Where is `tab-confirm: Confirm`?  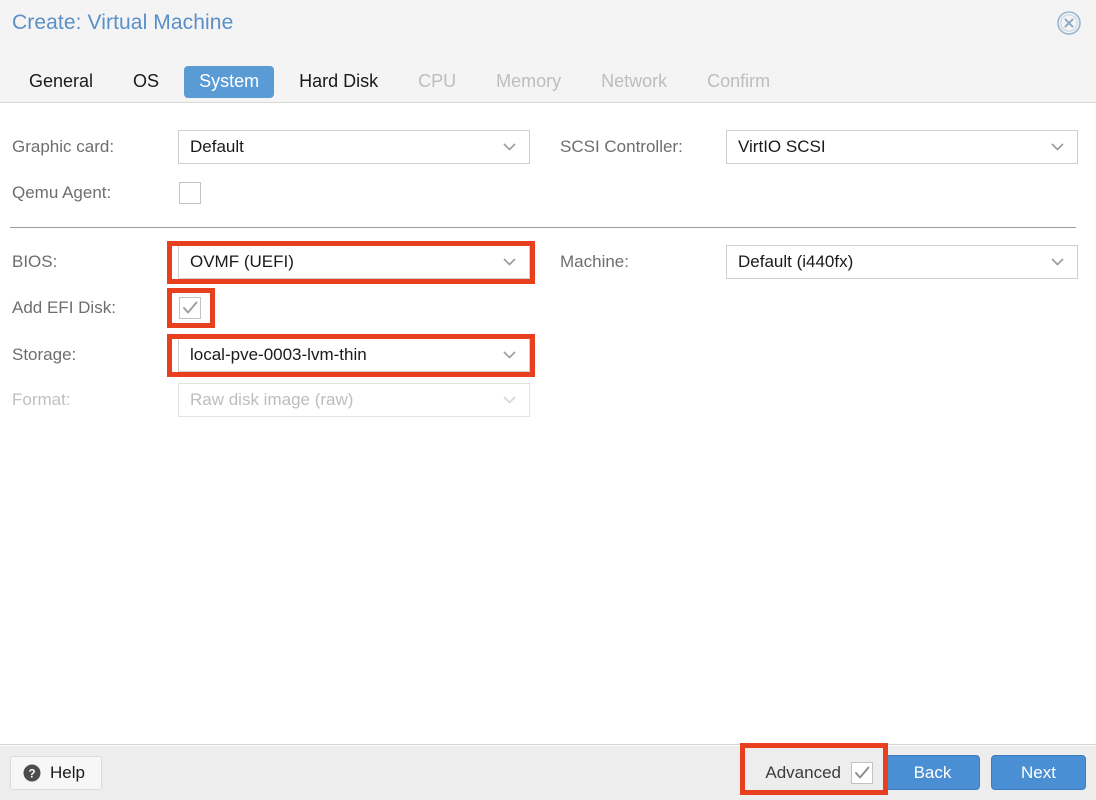 tab-confirm: Confirm is located at coordinates (739, 81).